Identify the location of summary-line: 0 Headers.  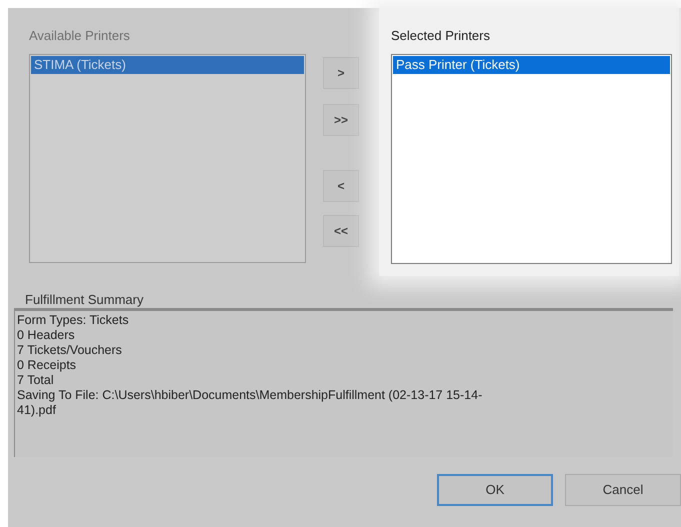
(46, 335).